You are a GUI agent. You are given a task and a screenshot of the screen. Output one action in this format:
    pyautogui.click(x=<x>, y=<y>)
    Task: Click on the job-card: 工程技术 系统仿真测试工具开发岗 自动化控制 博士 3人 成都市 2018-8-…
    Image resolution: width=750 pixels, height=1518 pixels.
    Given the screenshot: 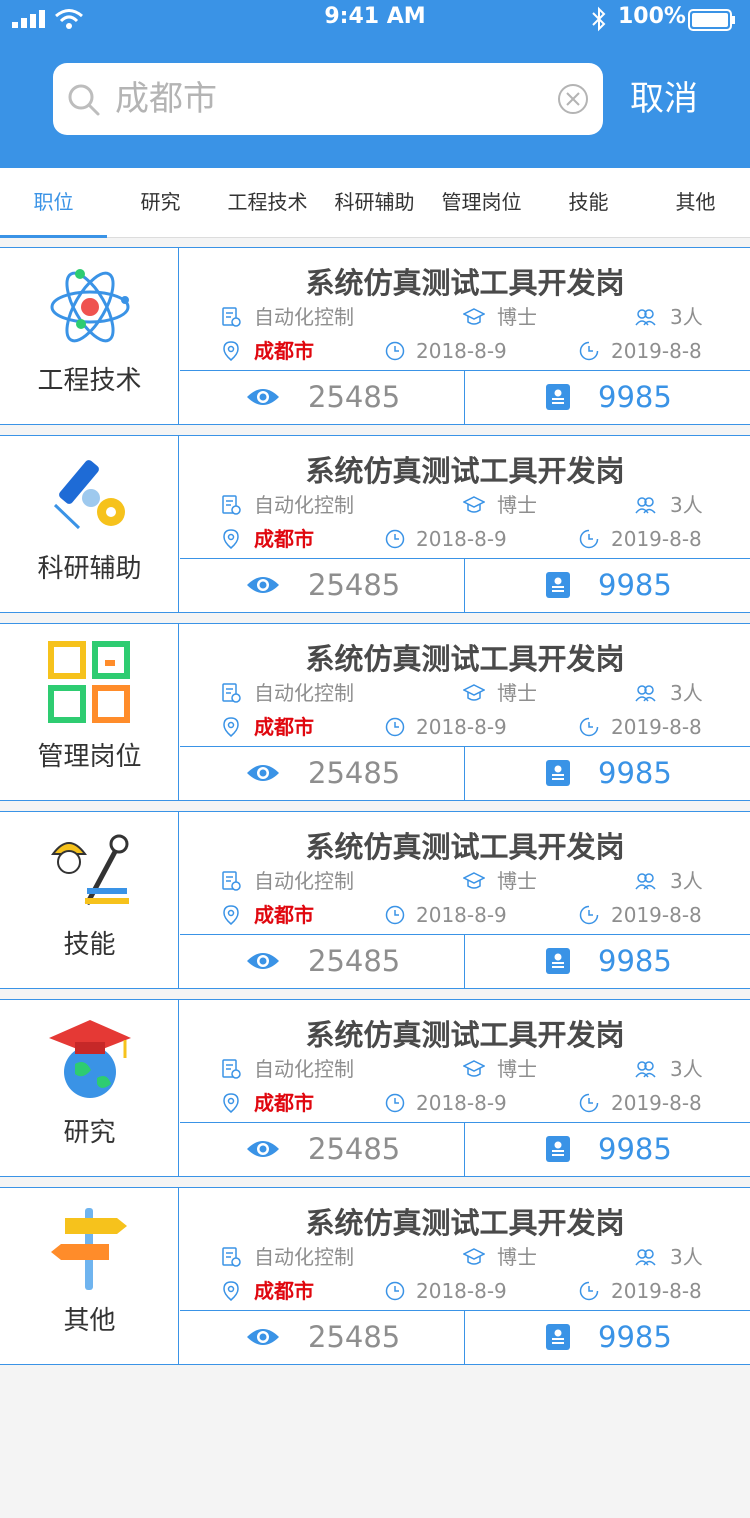 What is the action you would take?
    pyautogui.click(x=375, y=336)
    